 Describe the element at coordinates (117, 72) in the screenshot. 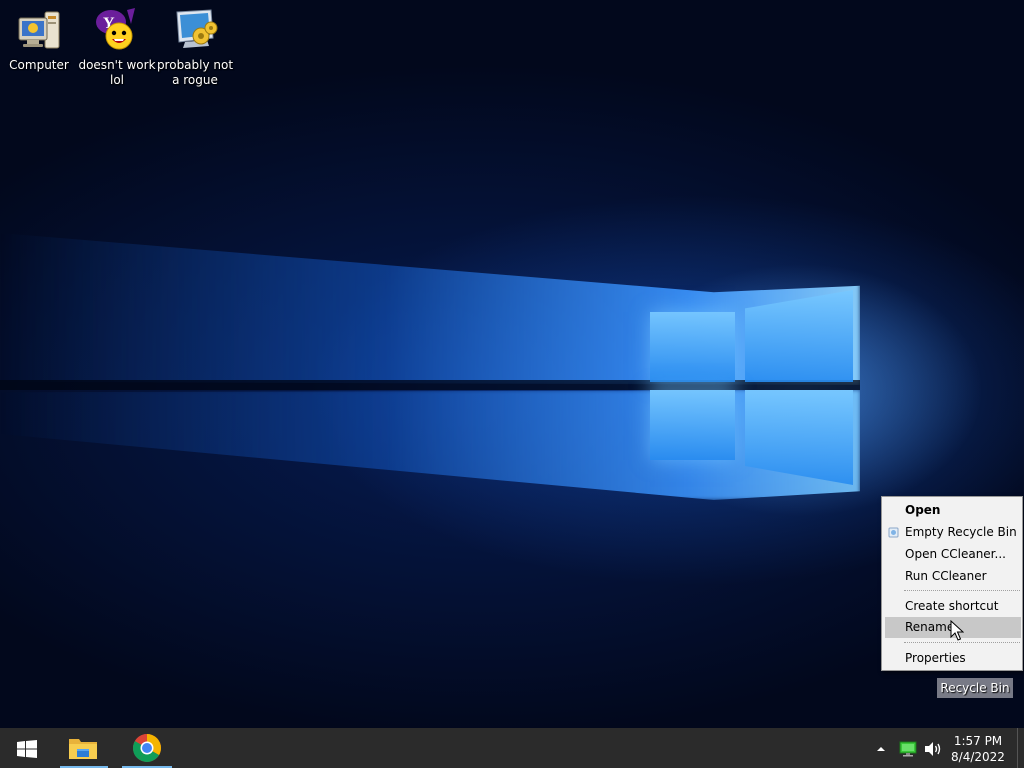

I see `desktop-icon-label: doesn't work lol` at that location.